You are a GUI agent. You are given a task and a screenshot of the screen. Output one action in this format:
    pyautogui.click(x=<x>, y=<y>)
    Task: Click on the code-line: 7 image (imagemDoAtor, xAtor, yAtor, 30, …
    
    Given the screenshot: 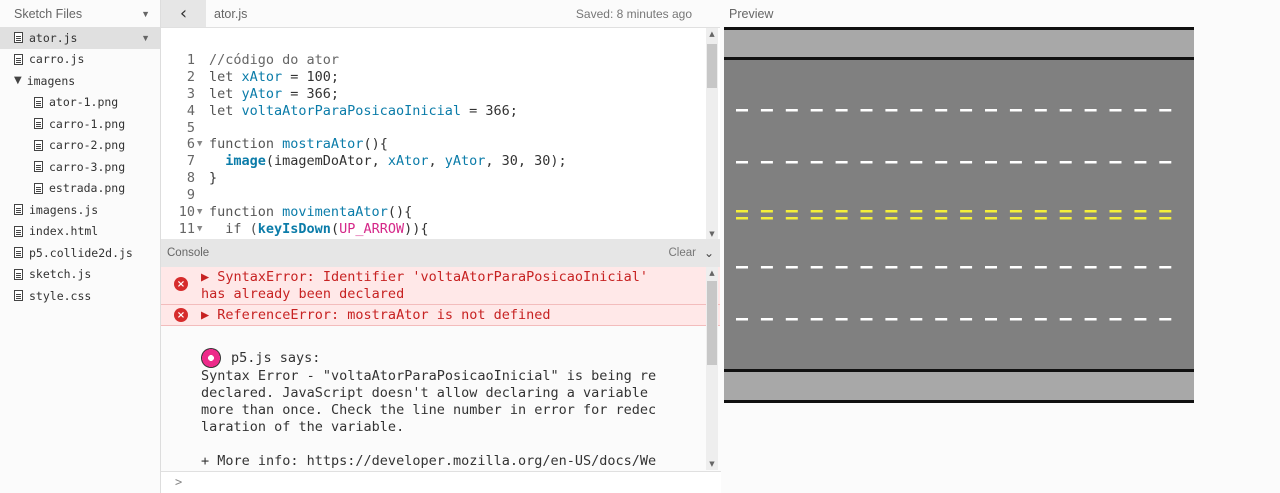 What is the action you would take?
    pyautogui.click(x=364, y=161)
    